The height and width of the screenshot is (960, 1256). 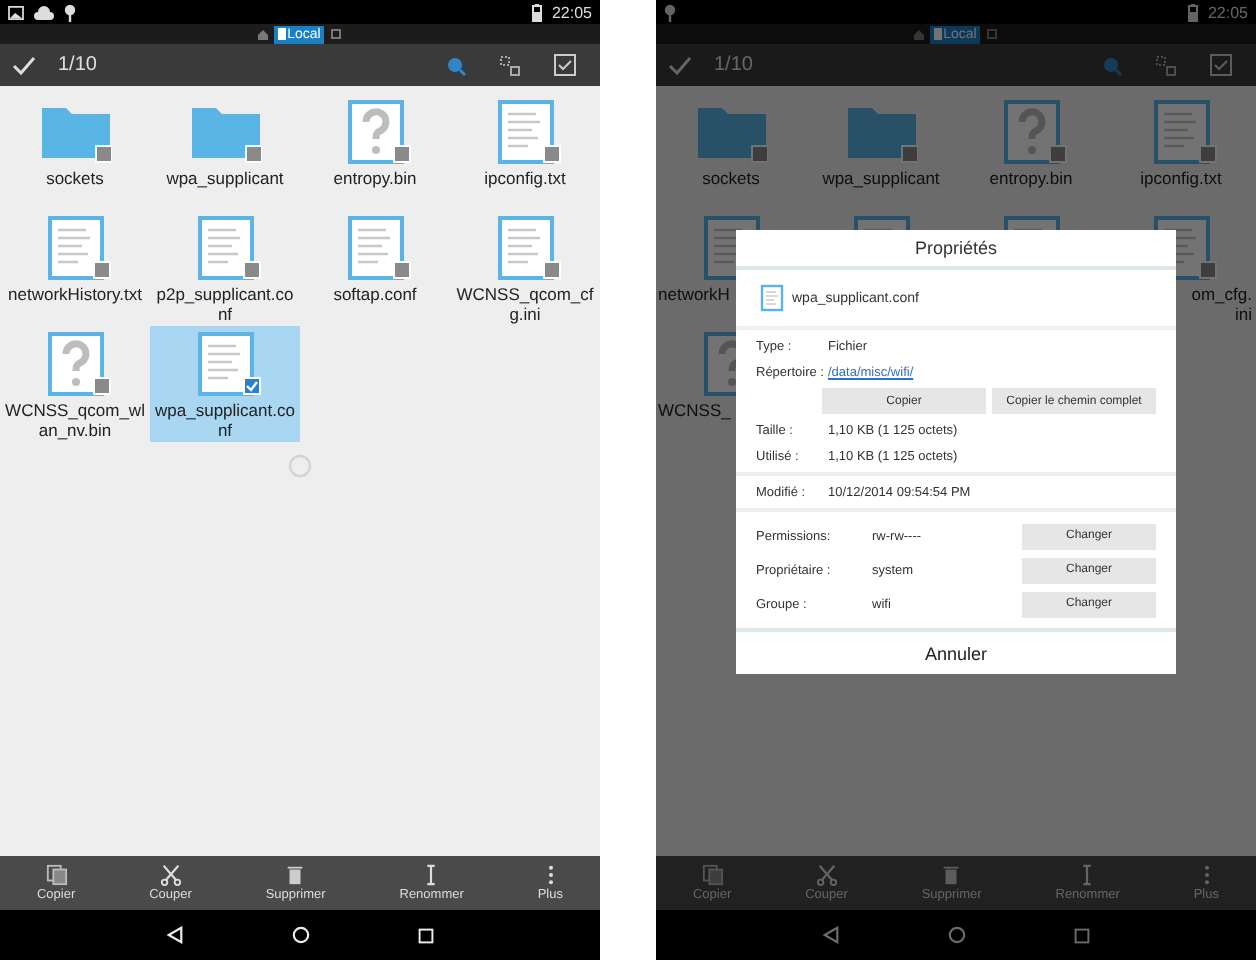 I want to click on file-name: networkH, so click(x=694, y=294).